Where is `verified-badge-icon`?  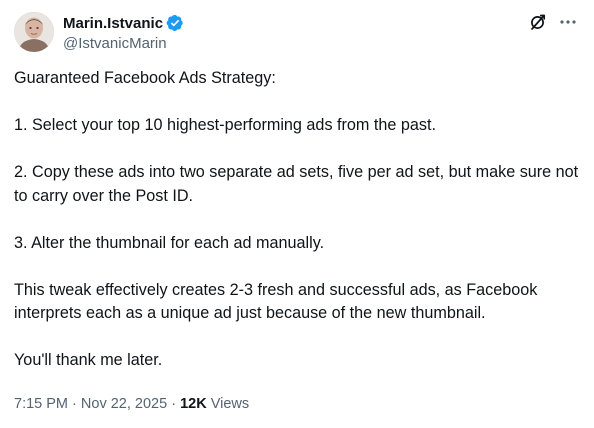 verified-badge-icon is located at coordinates (175, 23).